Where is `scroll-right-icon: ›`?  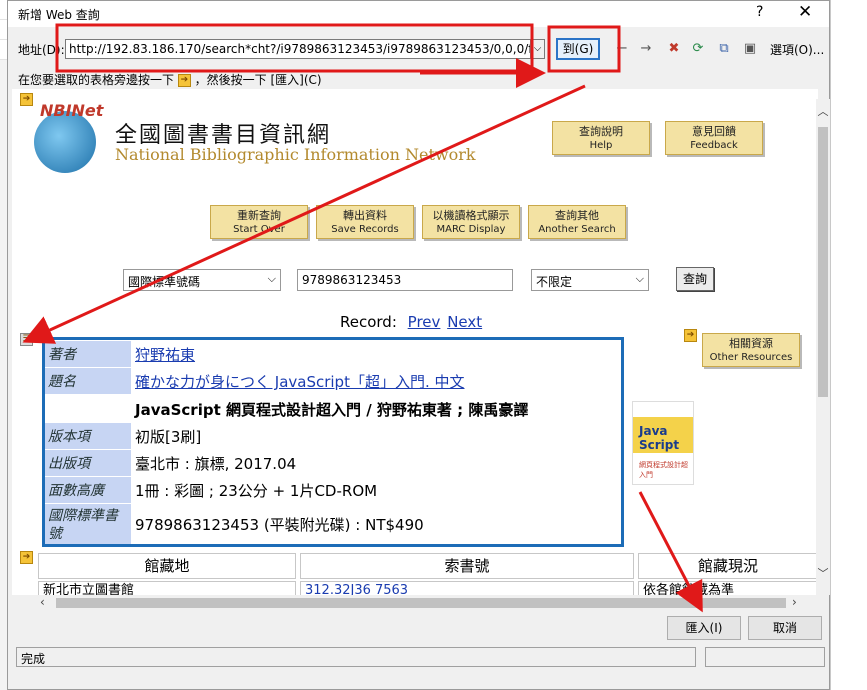
scroll-right-icon: › is located at coordinates (794, 602).